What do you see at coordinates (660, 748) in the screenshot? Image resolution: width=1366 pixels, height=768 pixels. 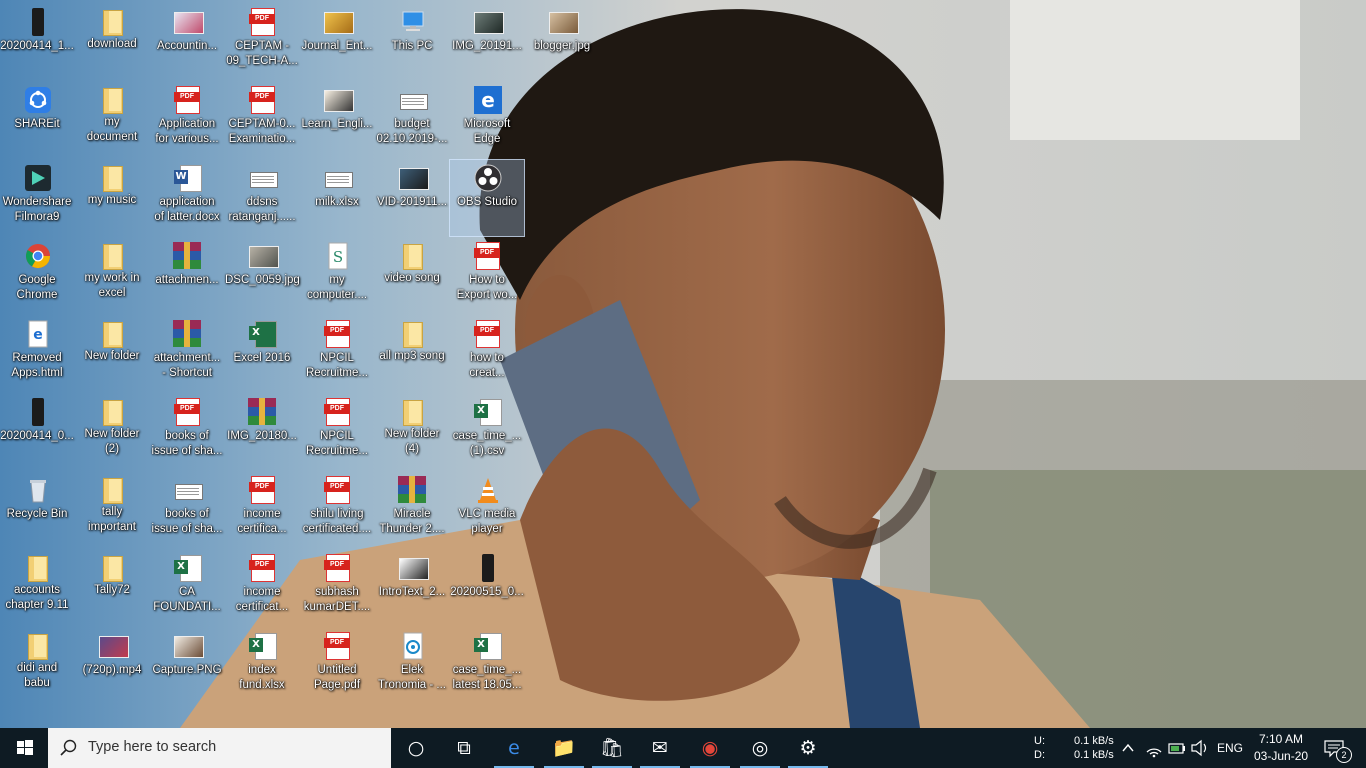 I see `mail-button: ✉` at bounding box center [660, 748].